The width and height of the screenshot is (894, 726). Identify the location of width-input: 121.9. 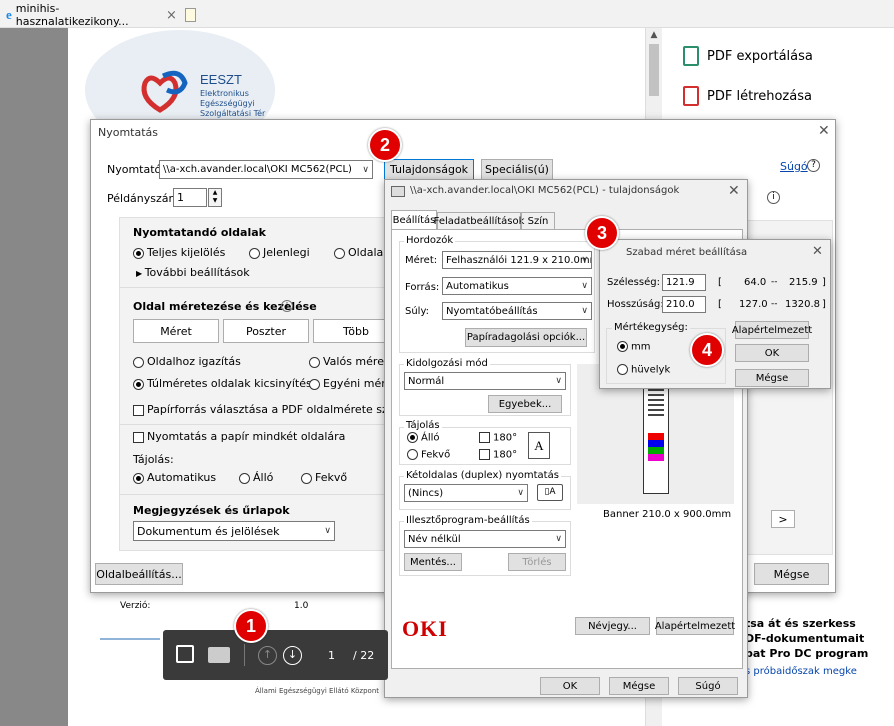
(684, 282).